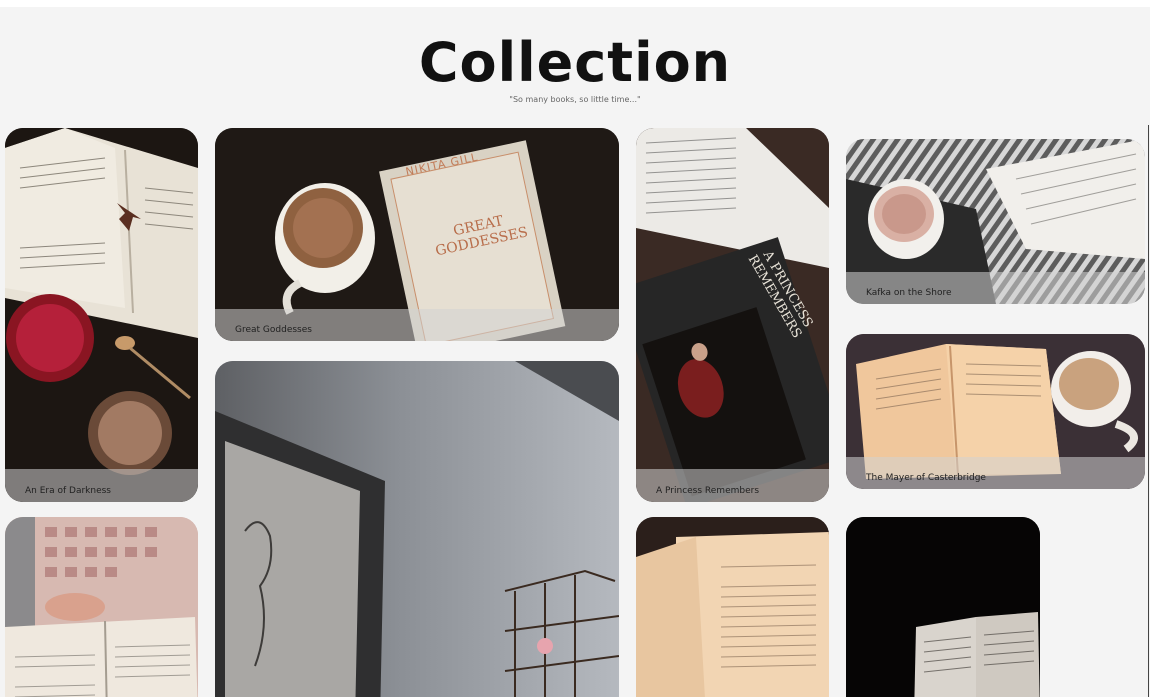 The height and width of the screenshot is (697, 1150). What do you see at coordinates (995, 473) in the screenshot?
I see `card-caption: The Mayer of Casterbridge` at bounding box center [995, 473].